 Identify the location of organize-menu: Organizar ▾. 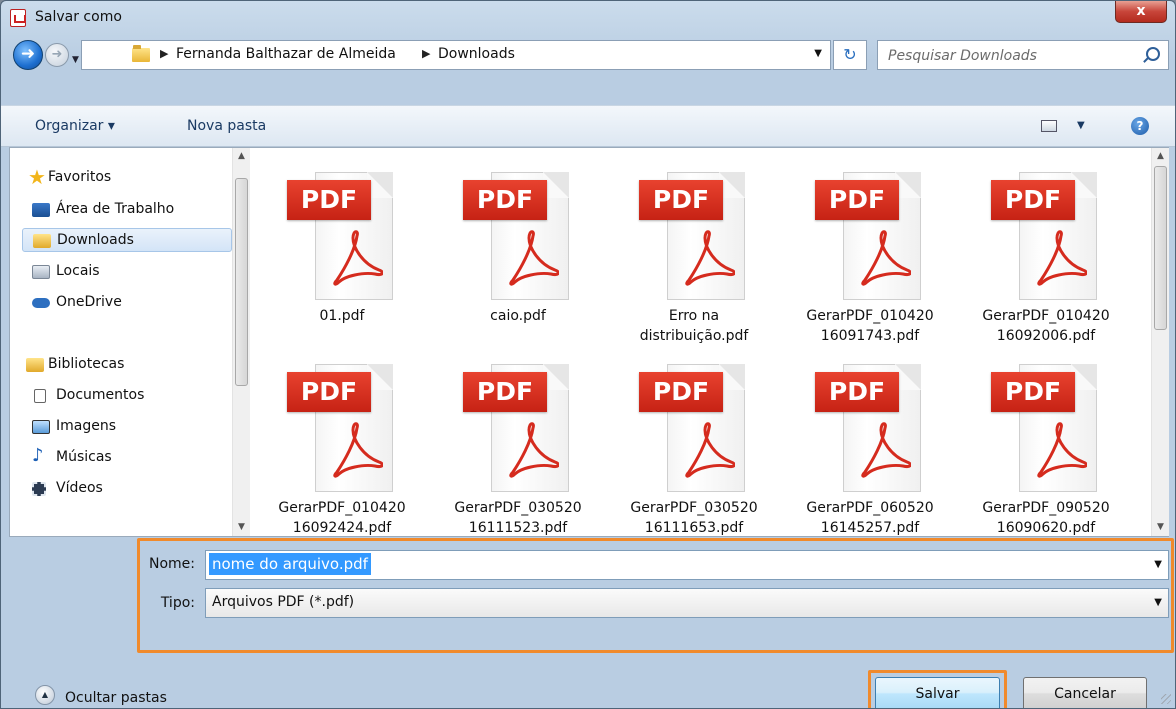
(75, 126).